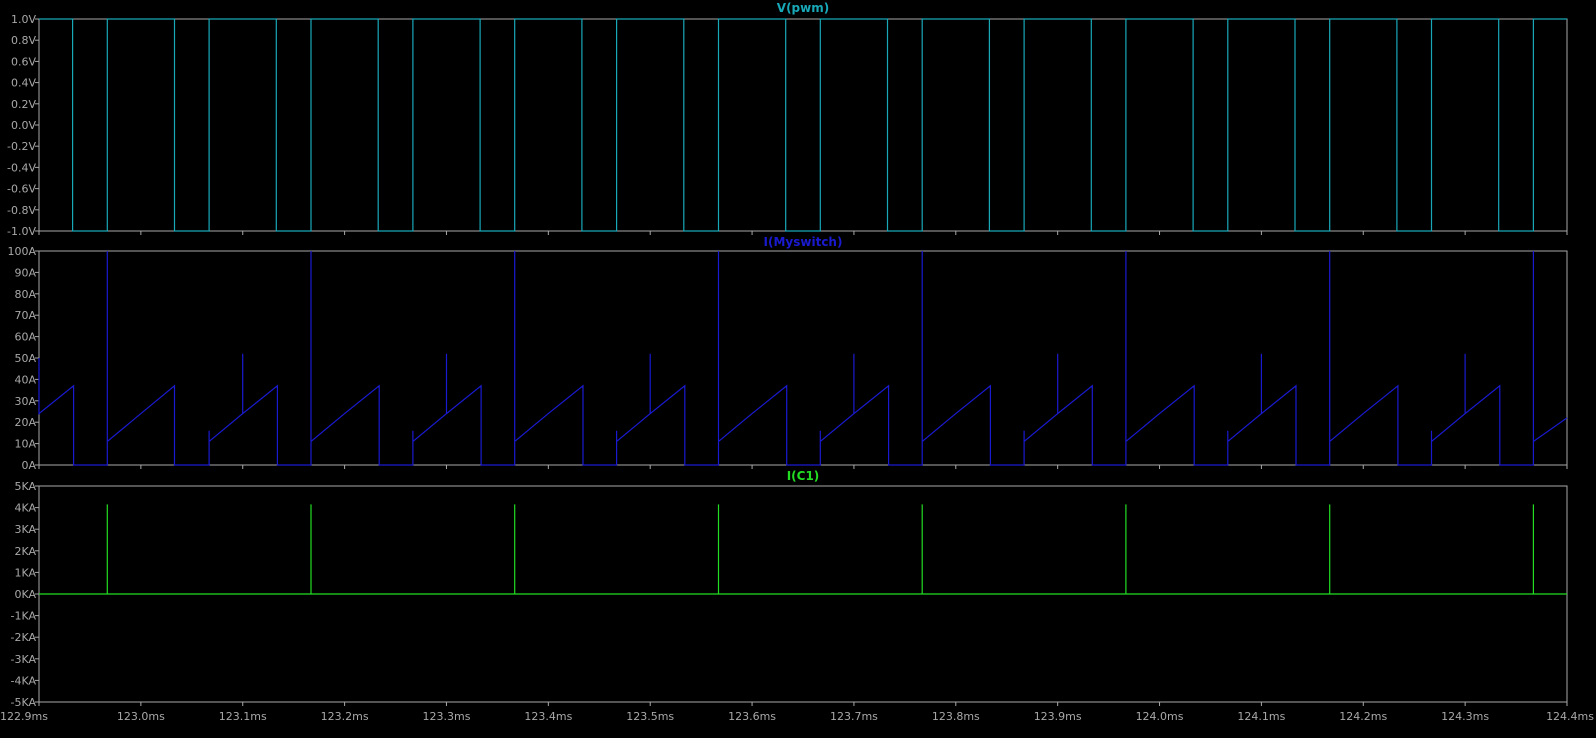 Image resolution: width=1596 pixels, height=738 pixels. I want to click on x-tick-label: 124.0ms, so click(1160, 716).